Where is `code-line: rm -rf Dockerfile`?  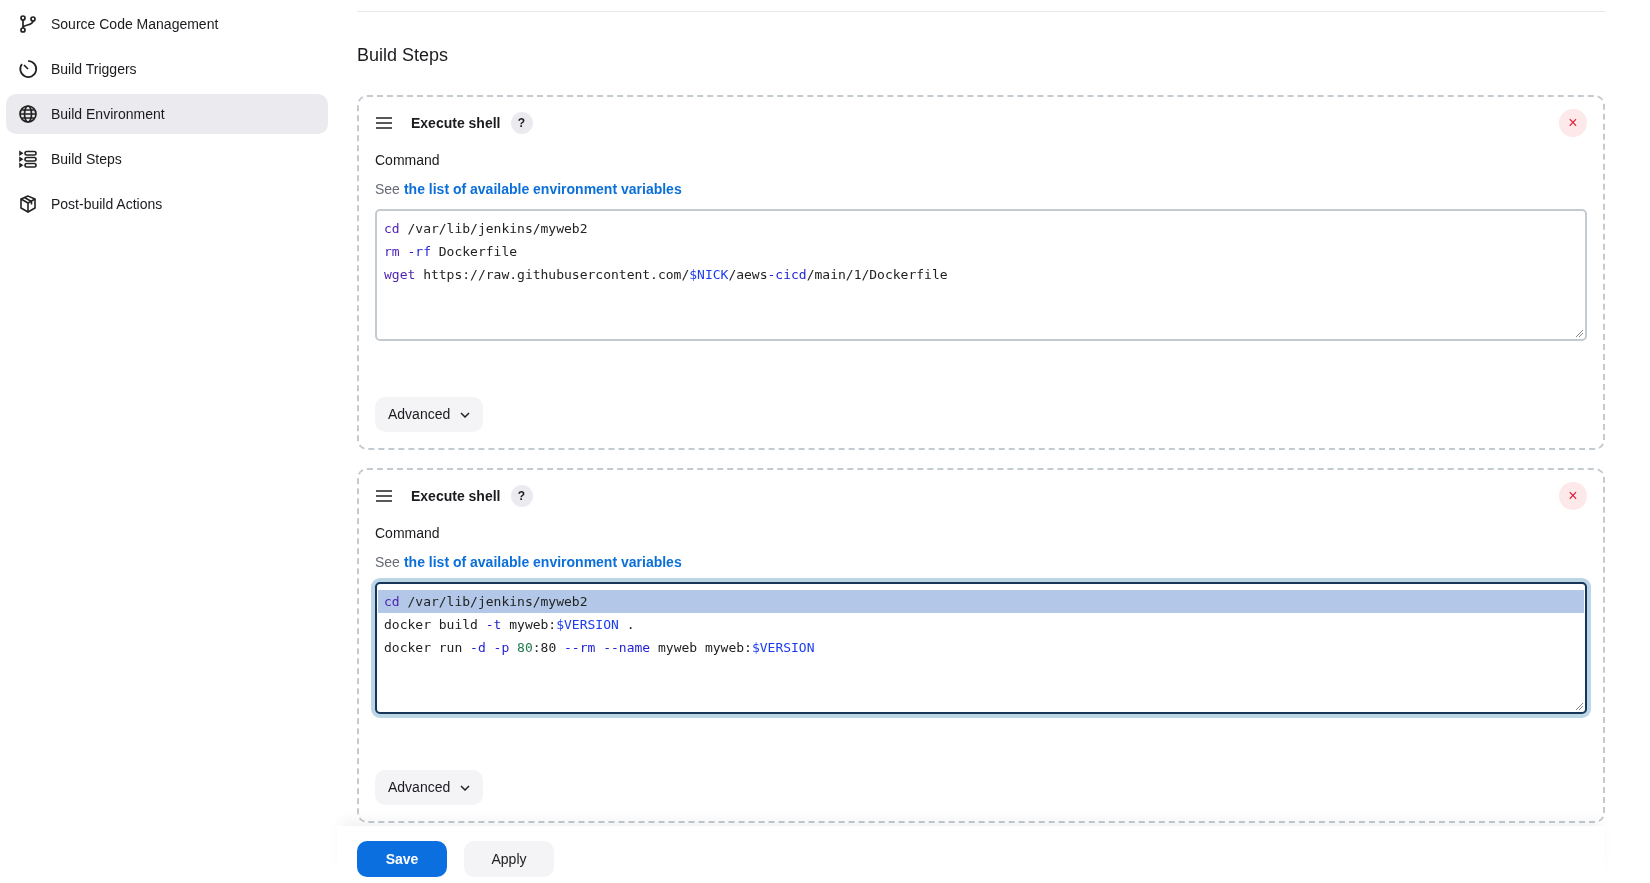
code-line: rm -rf Dockerfile is located at coordinates (451, 252).